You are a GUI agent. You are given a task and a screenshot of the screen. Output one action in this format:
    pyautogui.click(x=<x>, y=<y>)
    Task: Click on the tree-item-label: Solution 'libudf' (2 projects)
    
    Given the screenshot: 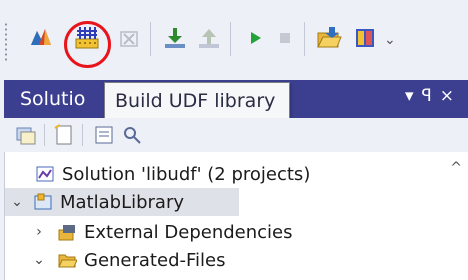 What is the action you would take?
    pyautogui.click(x=186, y=174)
    